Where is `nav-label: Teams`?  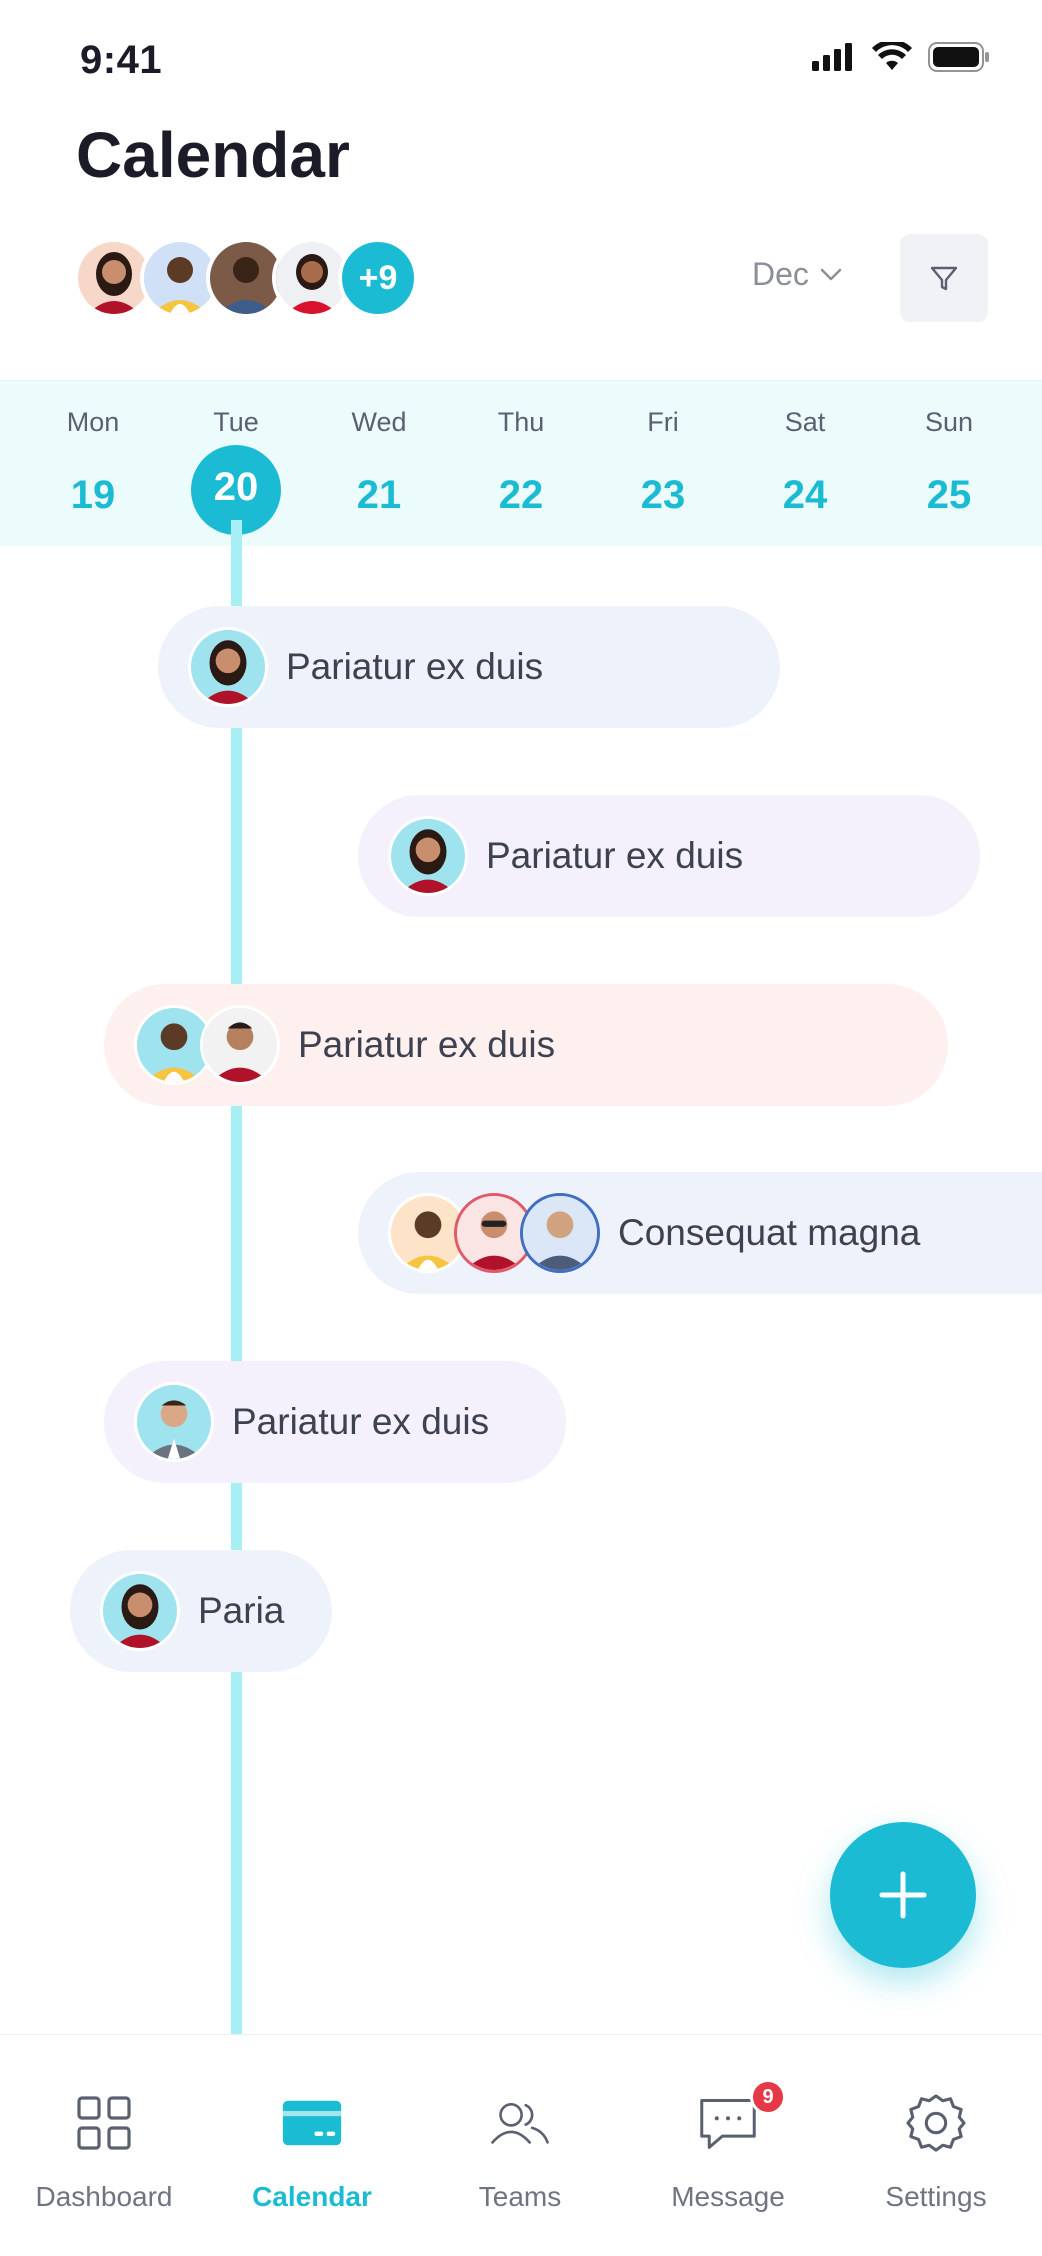 nav-label: Teams is located at coordinates (520, 2196).